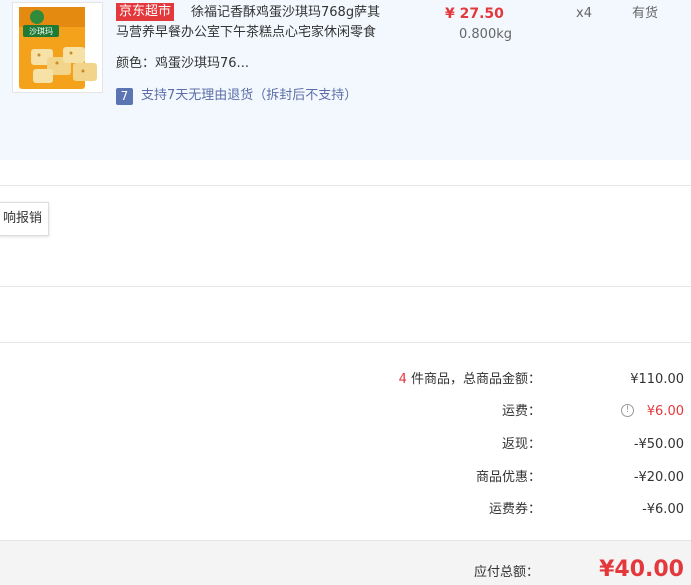  I want to click on coupon-label: 运费券：, so click(514, 509).